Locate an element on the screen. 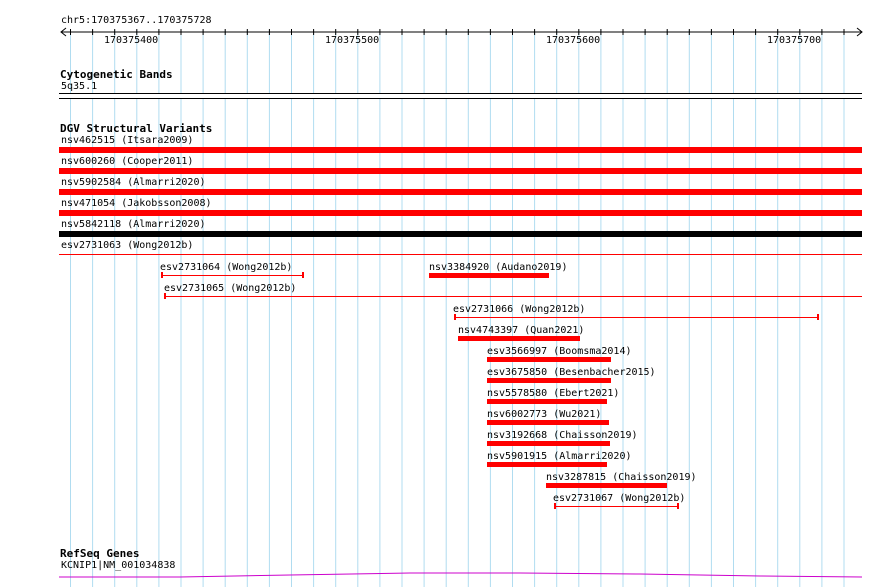 The width and height of the screenshot is (890, 587). cytobands-track-title: Cytogenetic Bands is located at coordinates (116, 74).